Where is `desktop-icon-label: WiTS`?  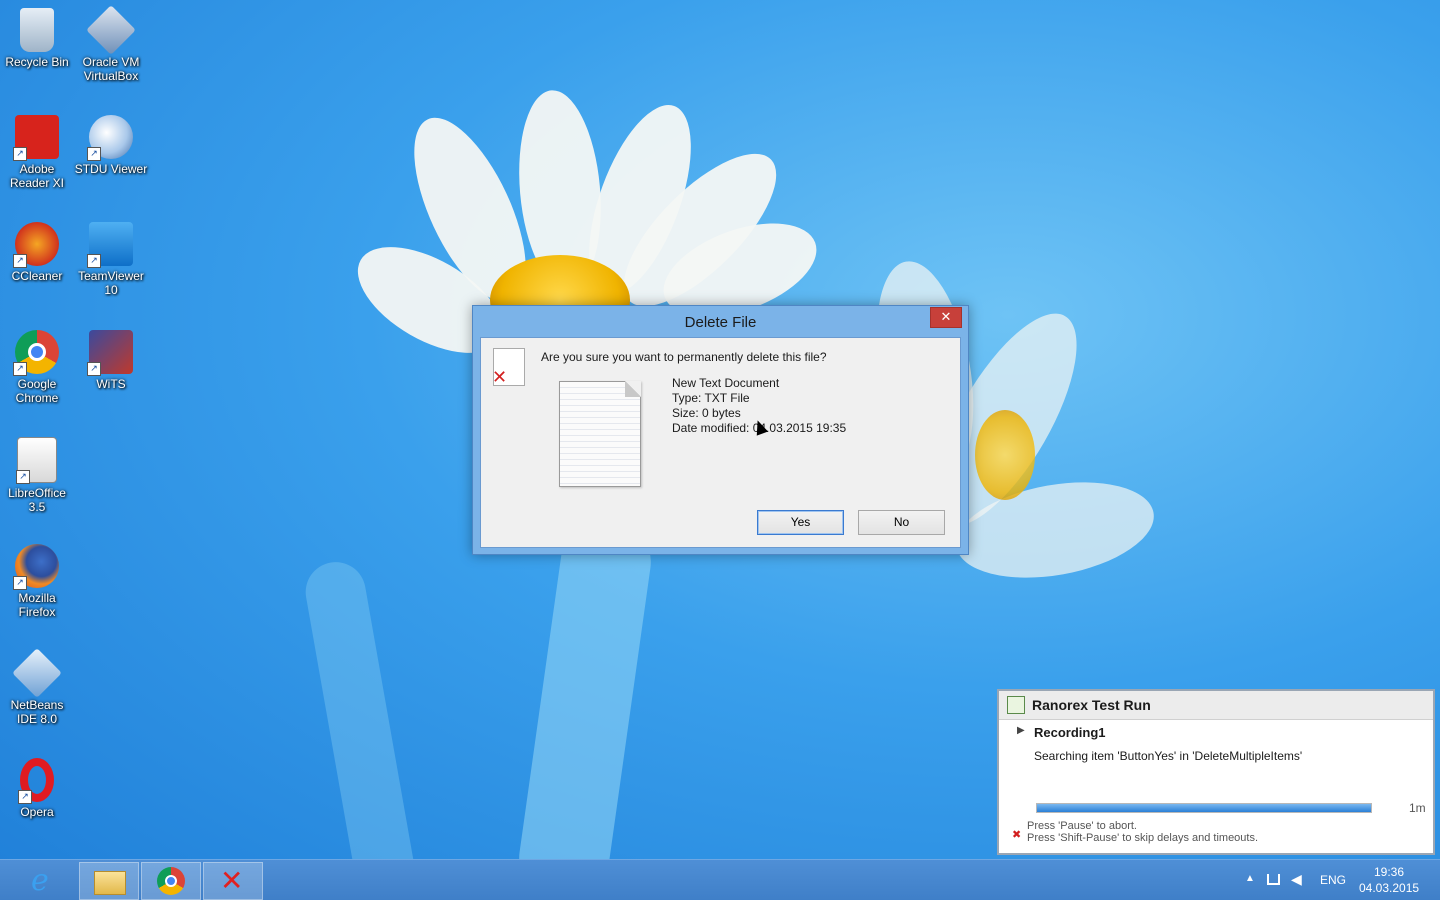
desktop-icon-label: WiTS is located at coordinates (111, 384).